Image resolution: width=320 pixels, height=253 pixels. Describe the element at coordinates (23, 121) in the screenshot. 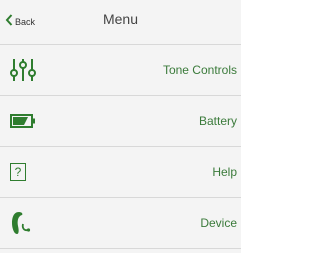

I see `battery-icon` at that location.